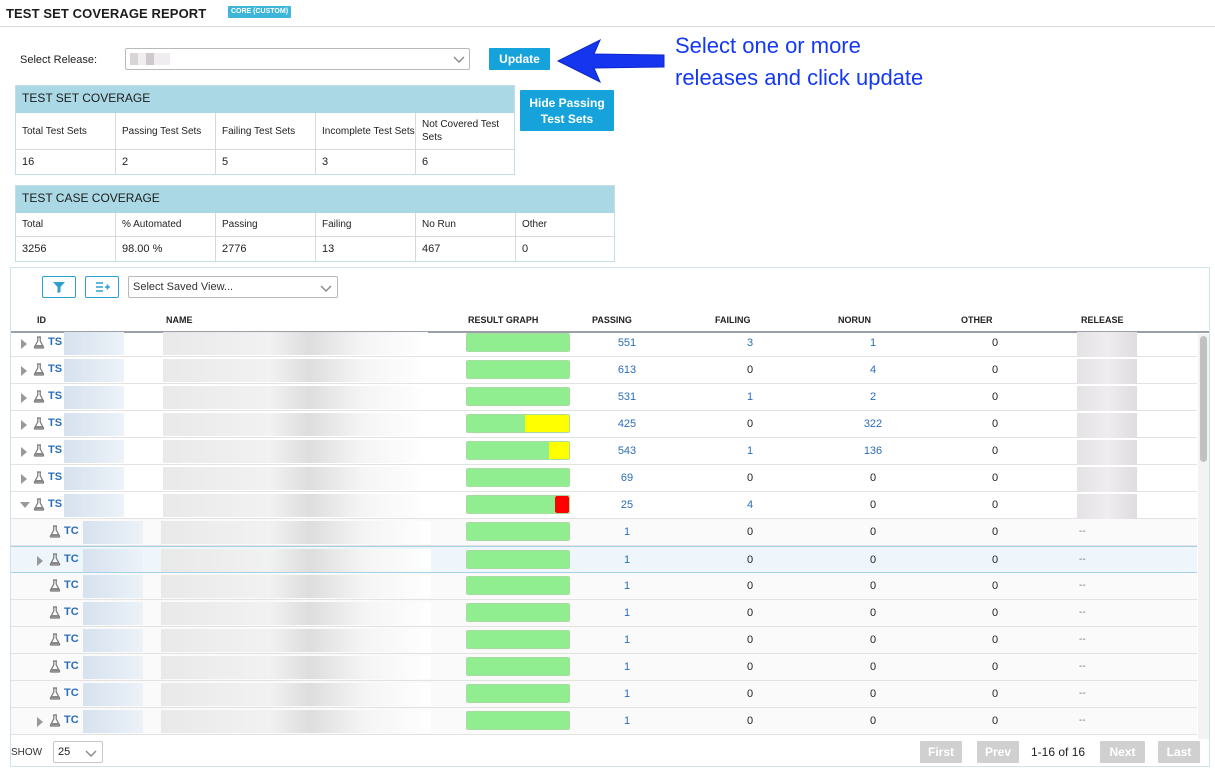  I want to click on norun-count: 4, so click(873, 370).